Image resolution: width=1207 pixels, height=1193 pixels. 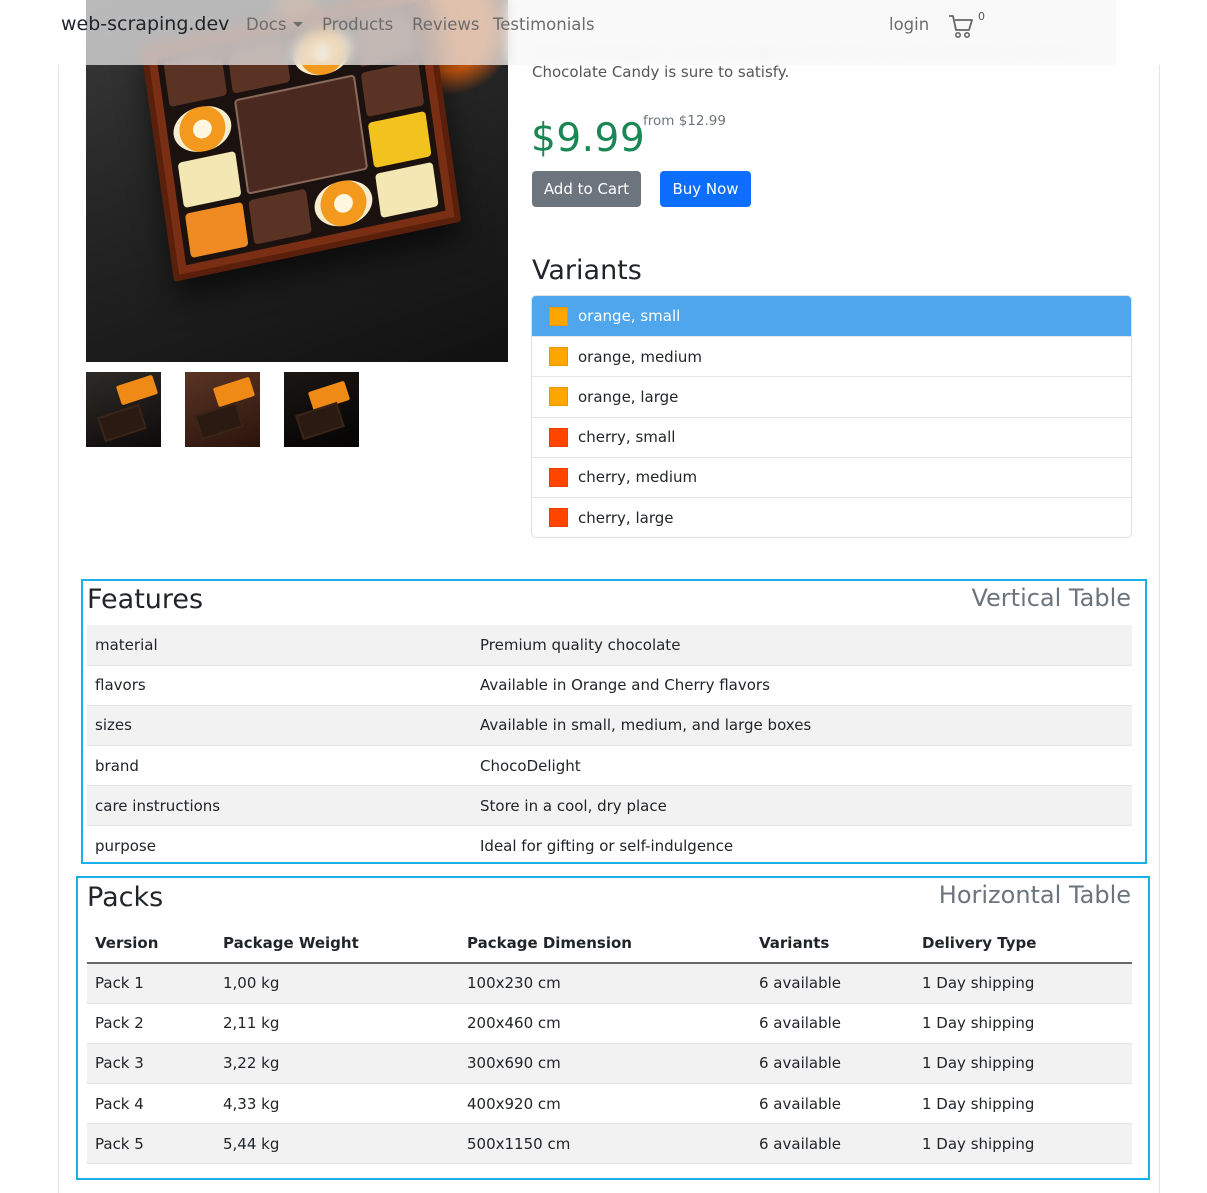 What do you see at coordinates (626, 517) in the screenshot?
I see `variant-label: cherry, large` at bounding box center [626, 517].